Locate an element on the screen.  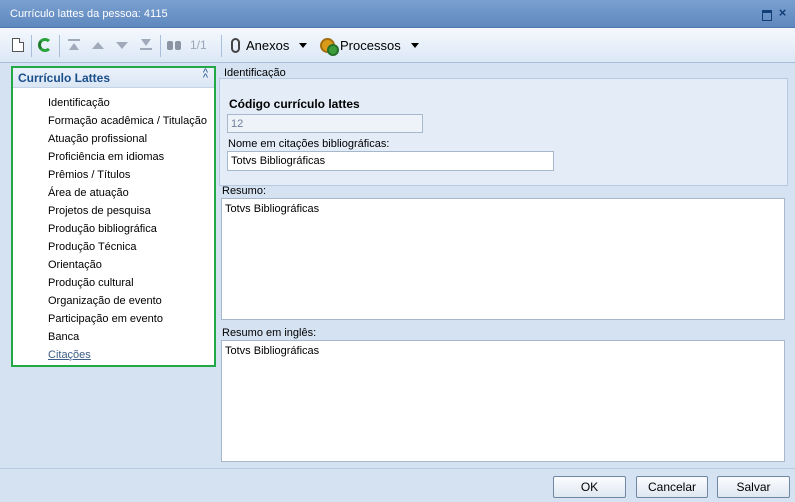
sidebar-item-idiomas: Proficiência em idiomas is located at coordinates (113, 157).